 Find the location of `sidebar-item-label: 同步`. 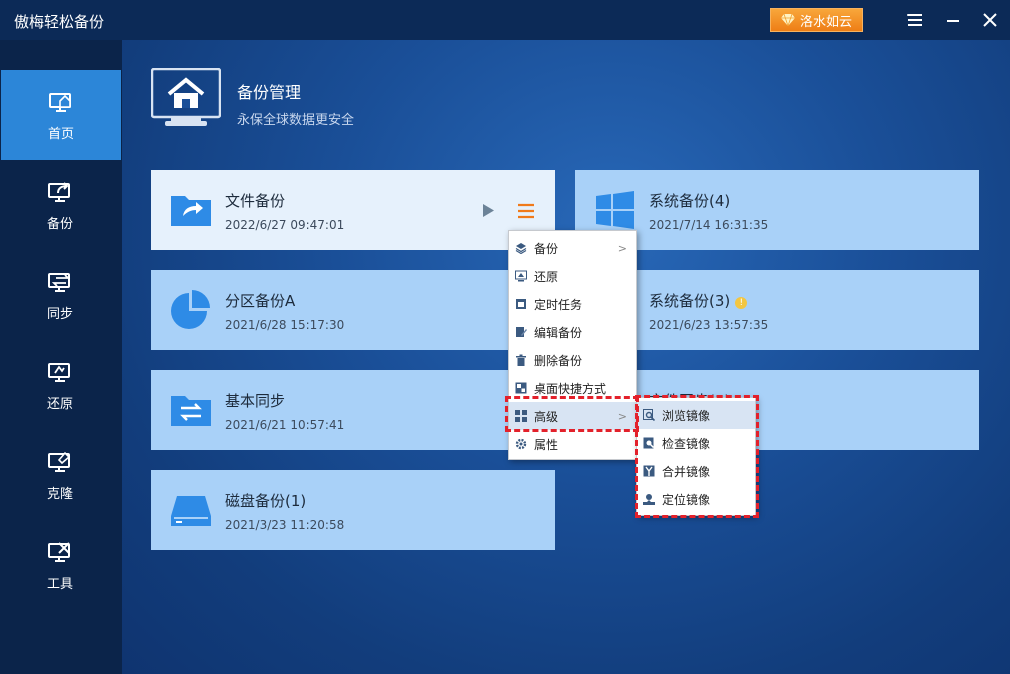

sidebar-item-label: 同步 is located at coordinates (59, 314).